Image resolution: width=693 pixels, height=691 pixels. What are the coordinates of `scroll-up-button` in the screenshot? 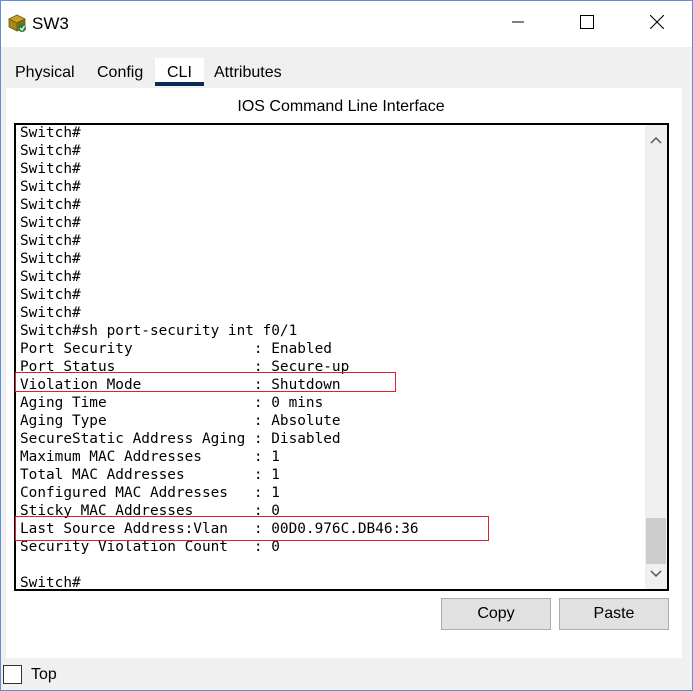 It's located at (656, 140).